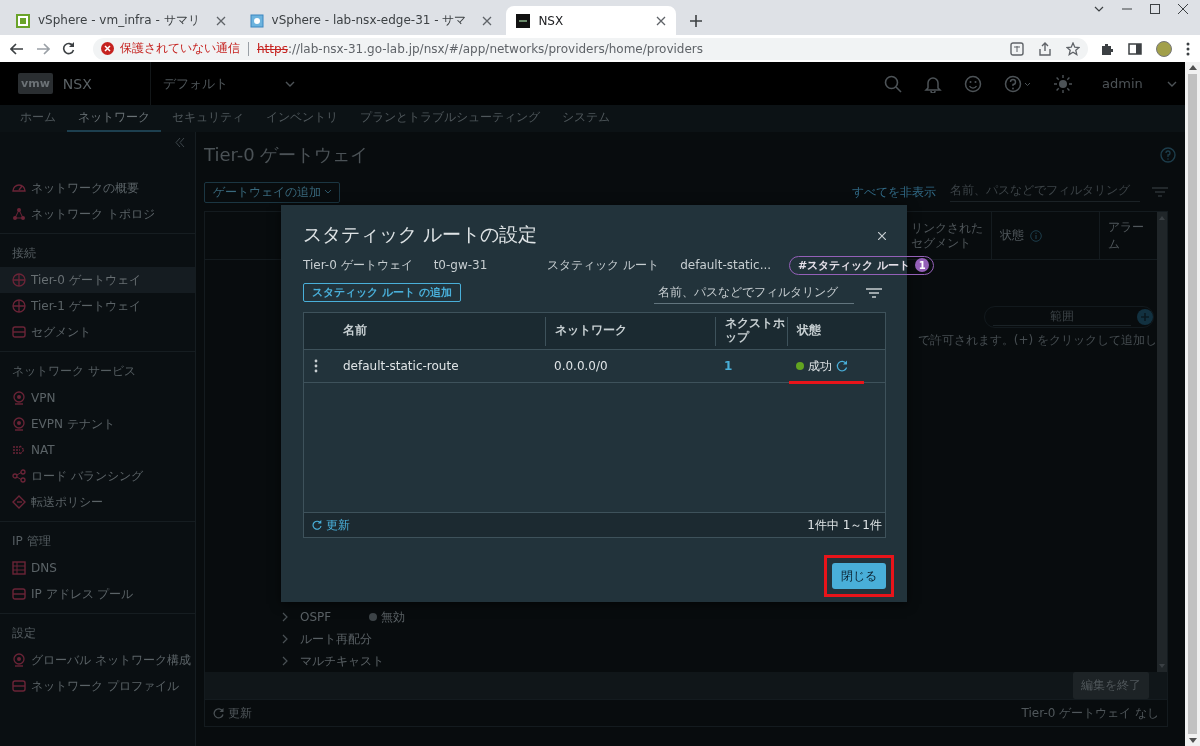 The width and height of the screenshot is (1200, 746). Describe the element at coordinates (97, 306) in the screenshot. I see `sidebar-item: Tier-1 ゲートウェイ` at that location.